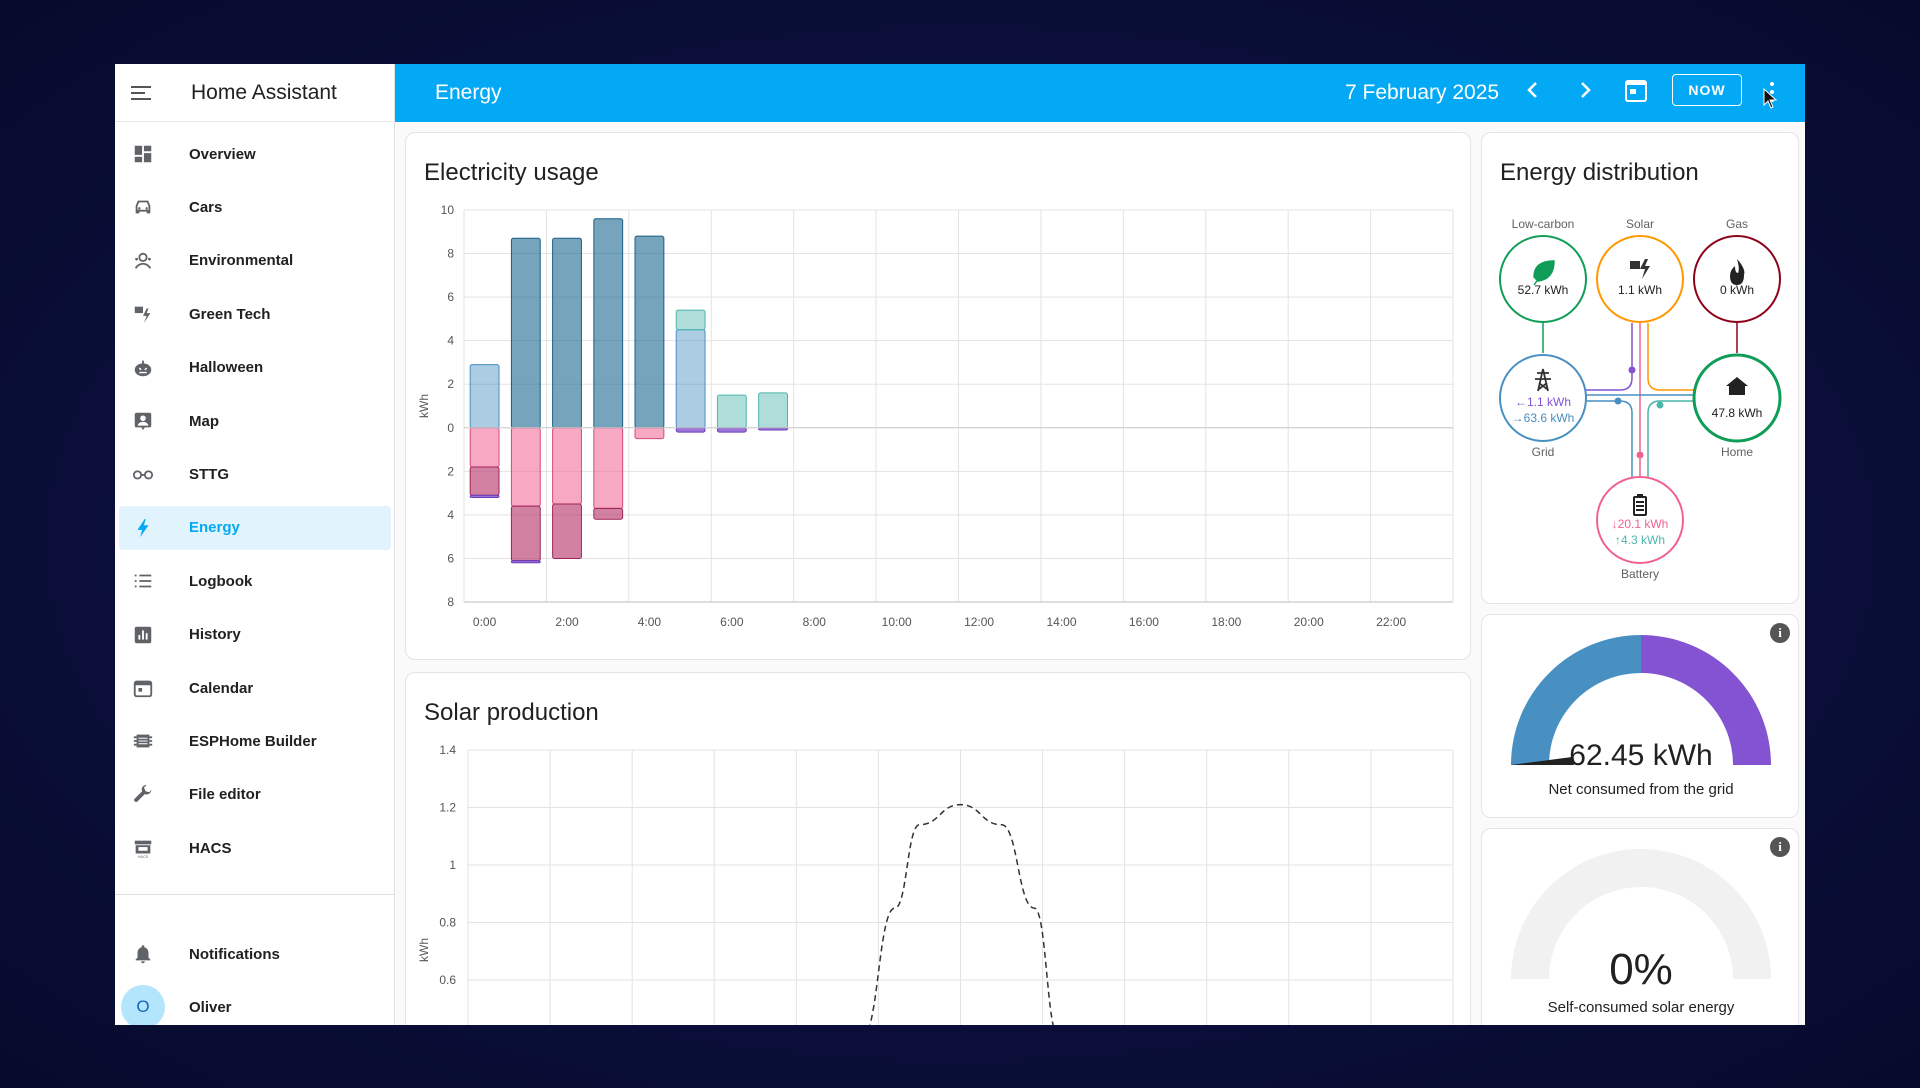  What do you see at coordinates (1736, 290) in the screenshot?
I see `gas-value: 0 kWh` at bounding box center [1736, 290].